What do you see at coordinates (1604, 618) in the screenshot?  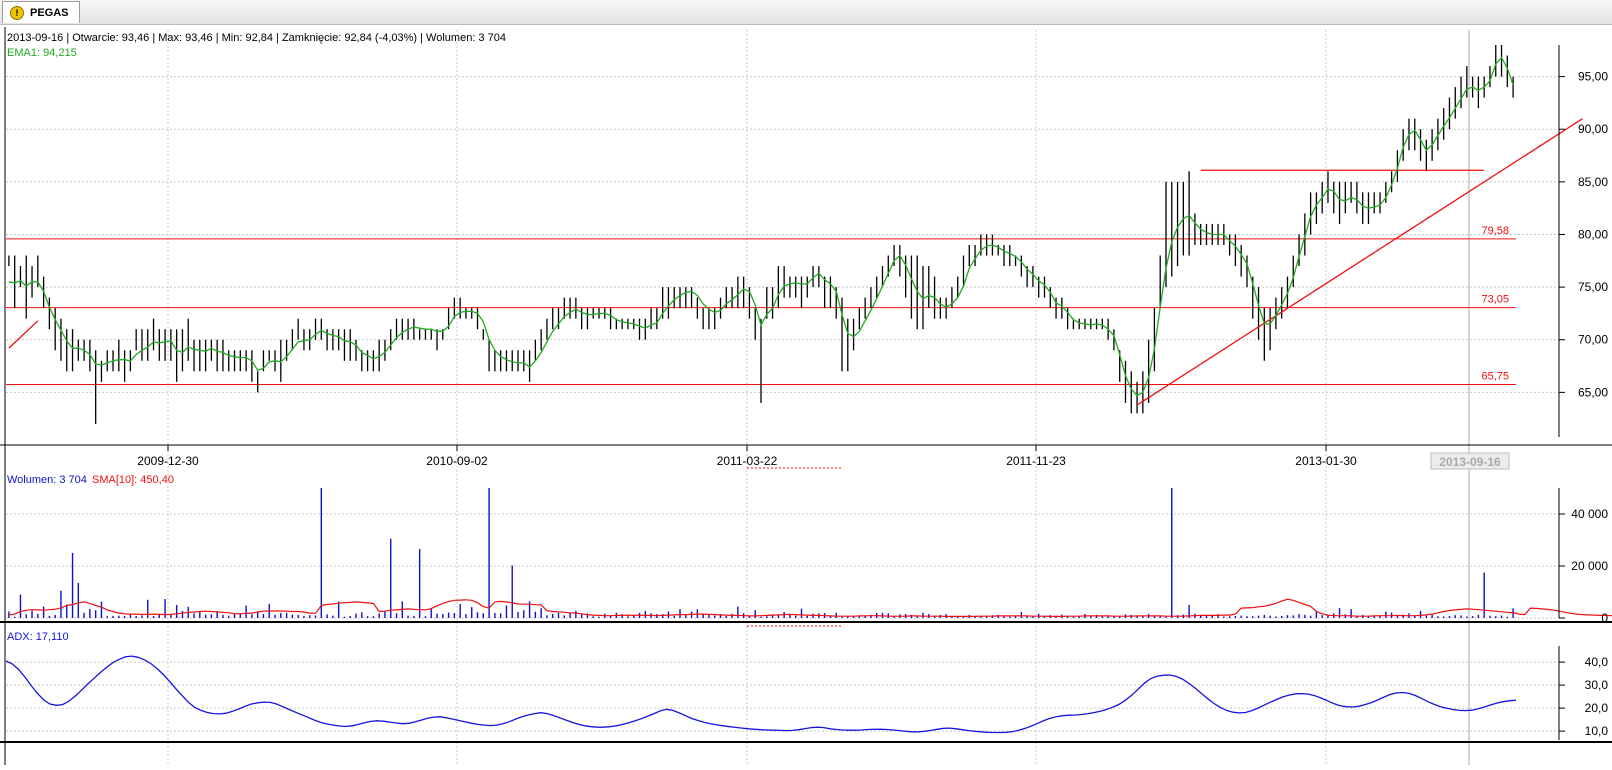 I see `volume-y-label: 0` at bounding box center [1604, 618].